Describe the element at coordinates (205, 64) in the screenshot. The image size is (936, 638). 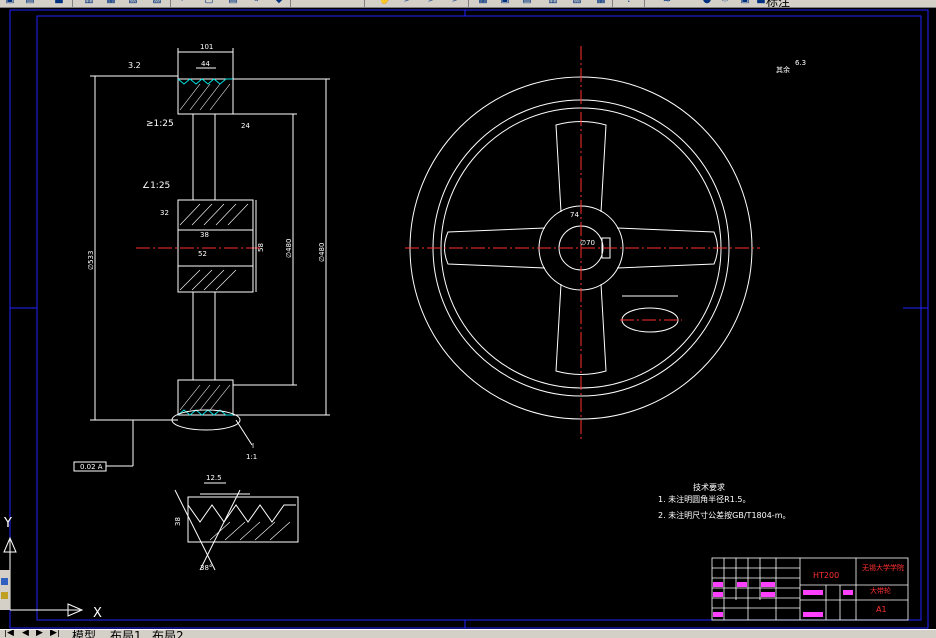
I see `dim-top: 44` at that location.